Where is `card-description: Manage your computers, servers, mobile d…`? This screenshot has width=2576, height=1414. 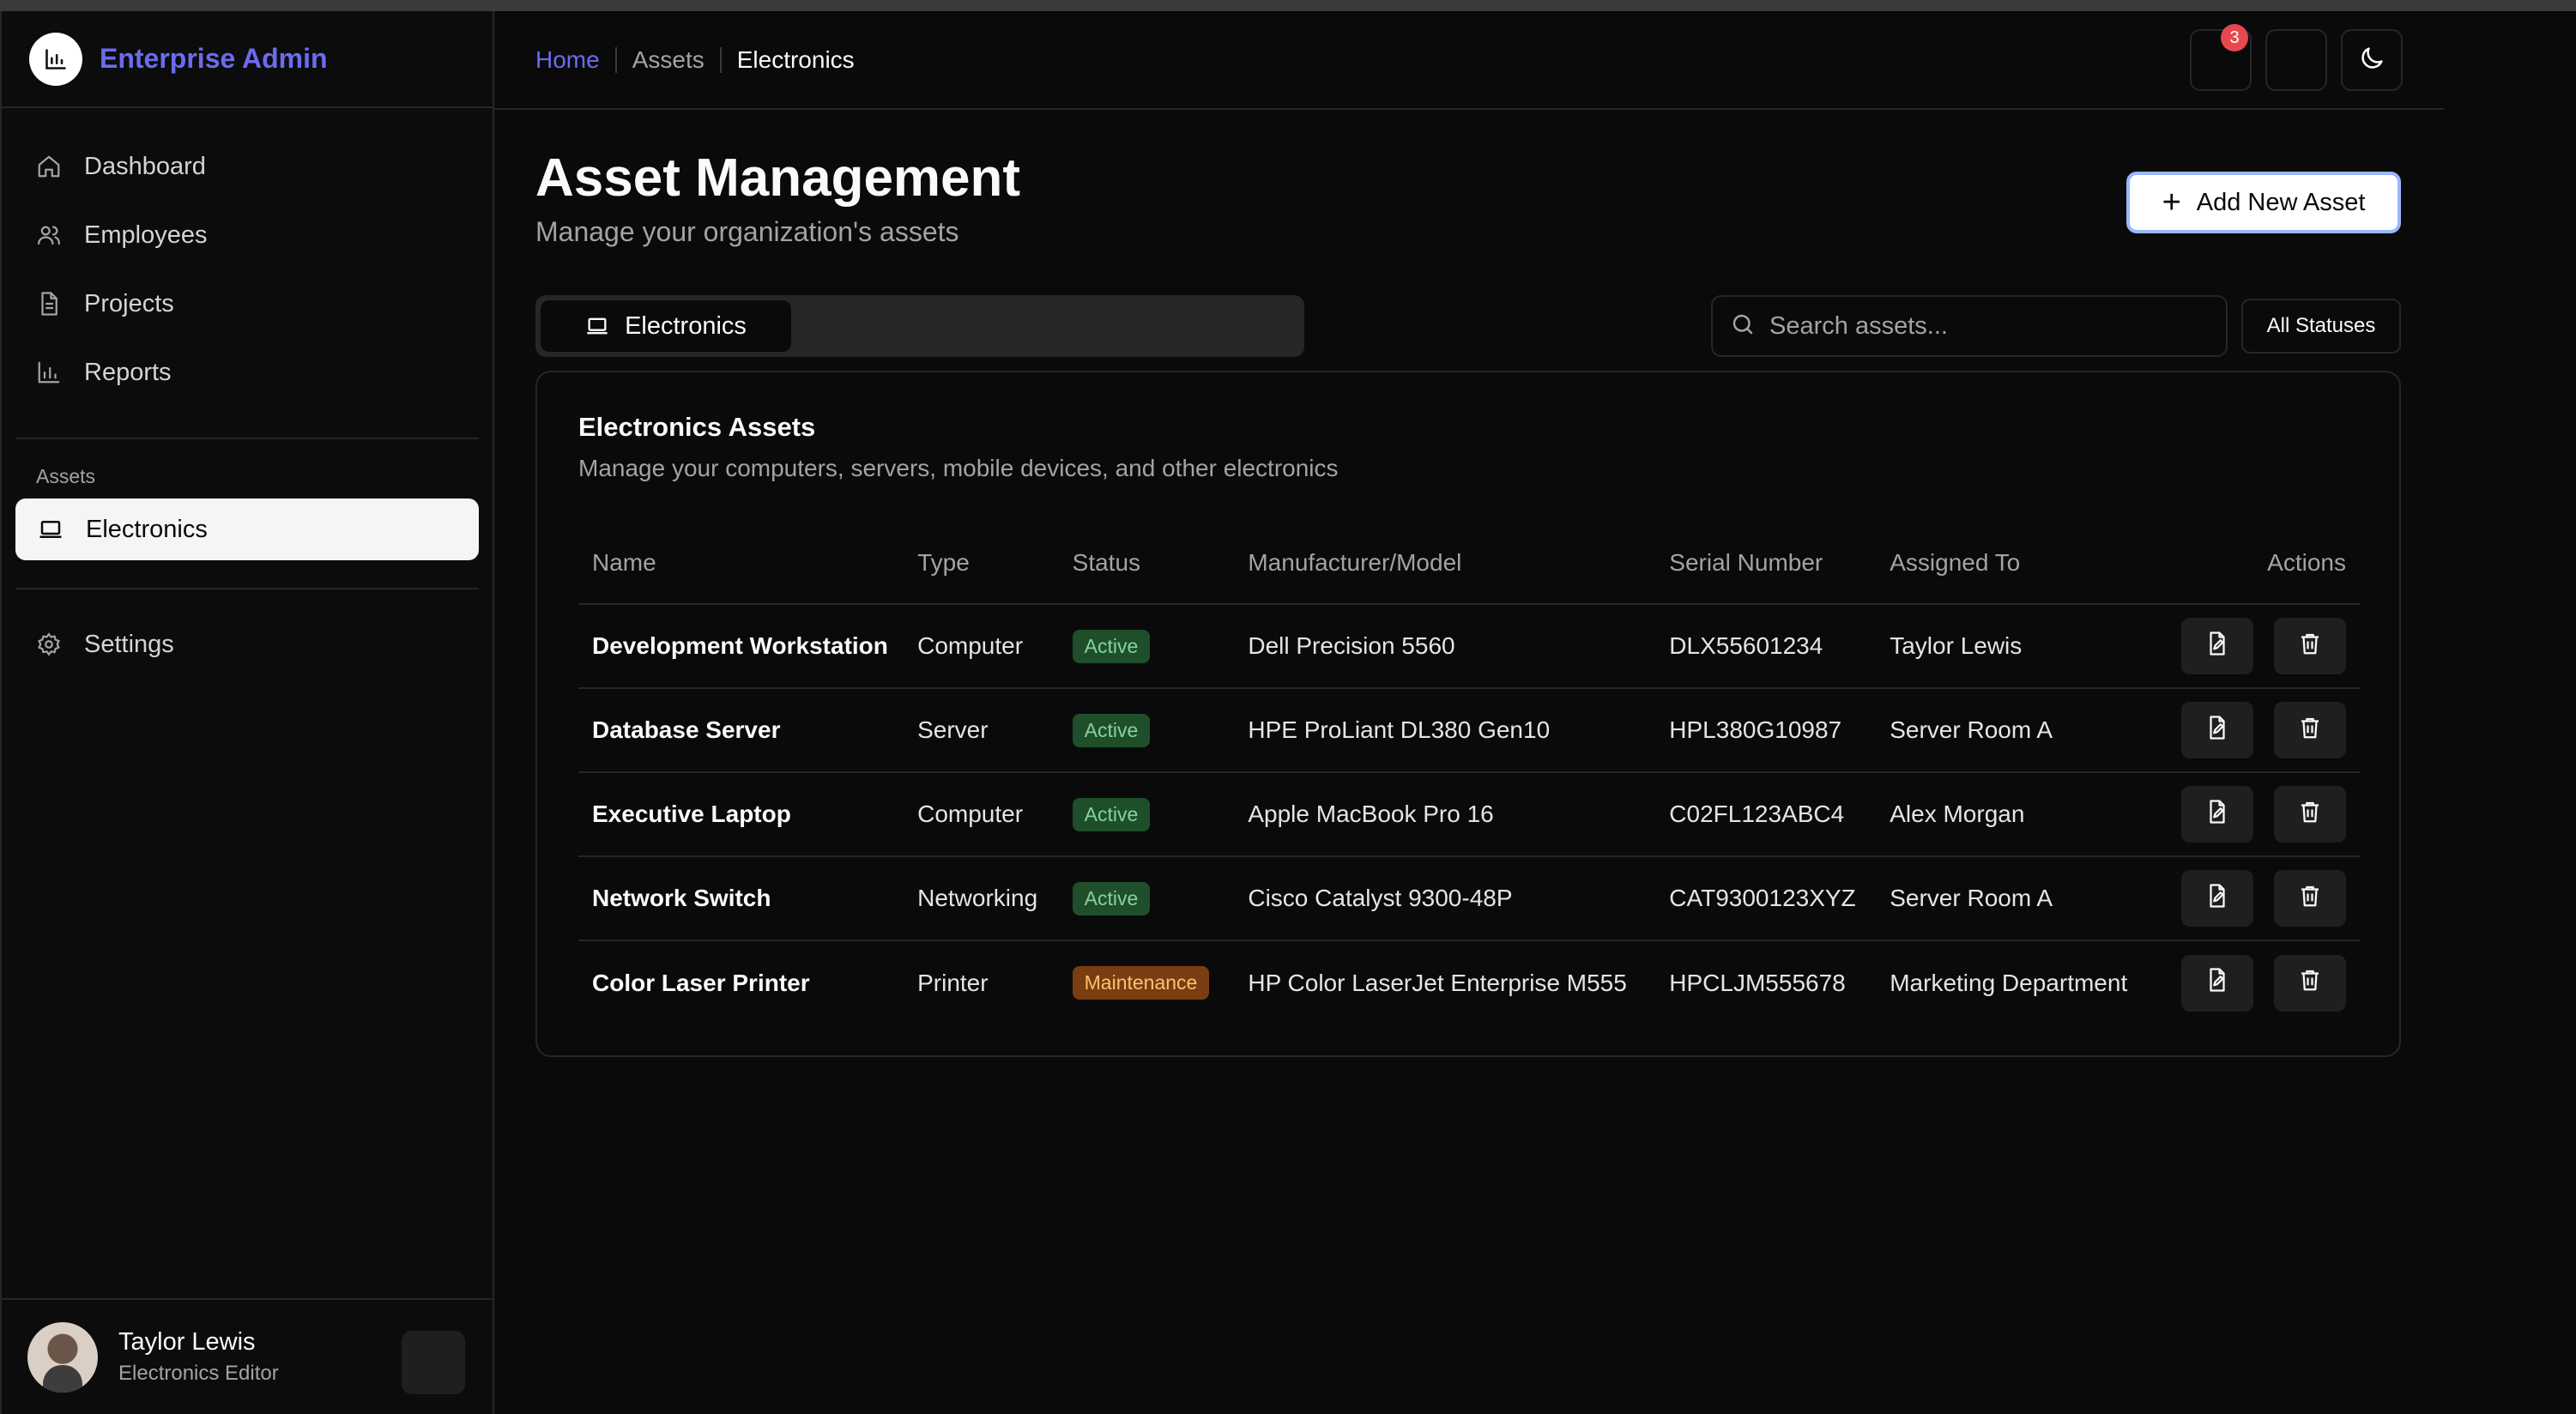 card-description: Manage your computers, servers, mobile d… is located at coordinates (958, 468).